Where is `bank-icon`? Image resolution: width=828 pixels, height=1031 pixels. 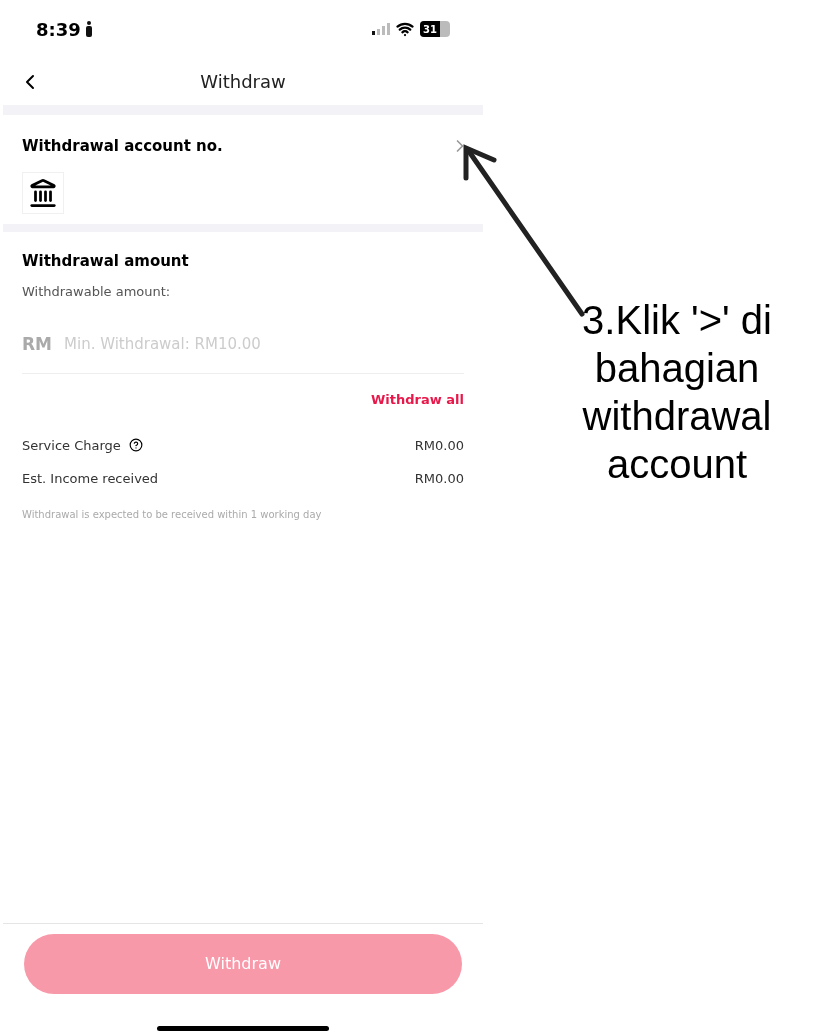 bank-icon is located at coordinates (43, 192).